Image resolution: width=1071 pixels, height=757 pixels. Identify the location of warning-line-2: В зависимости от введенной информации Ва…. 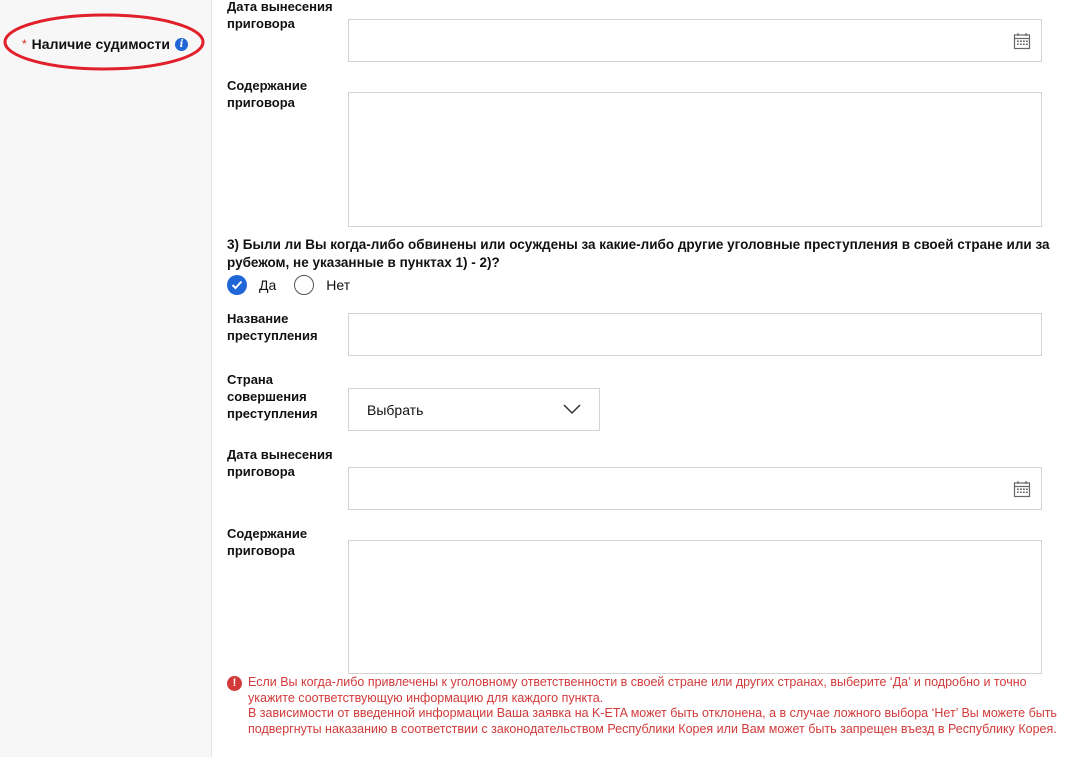
(652, 721).